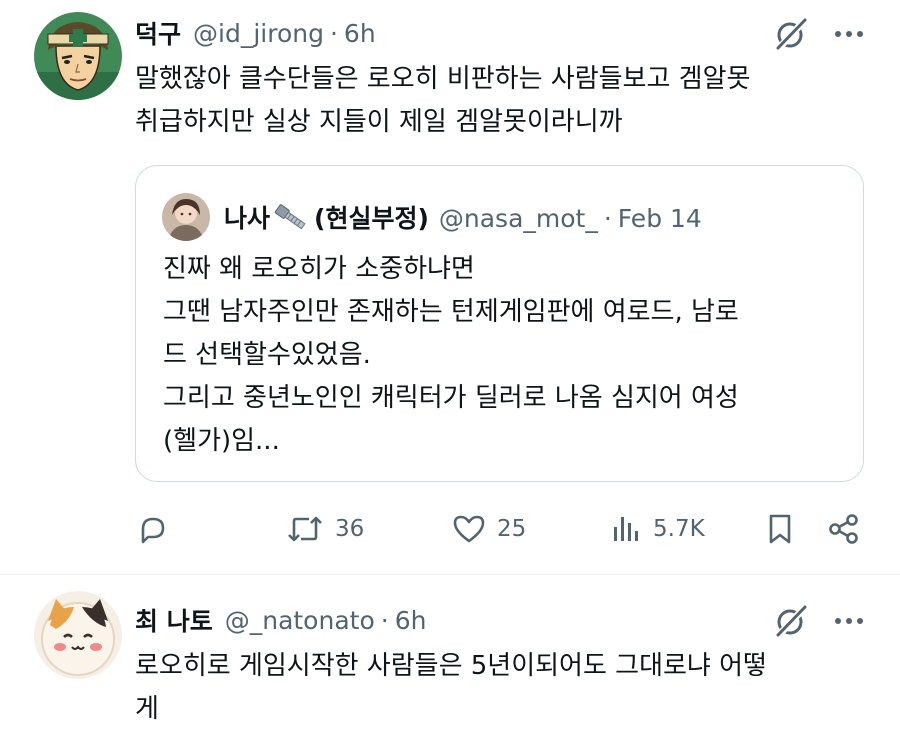  I want to click on tweet-text-line: 게, so click(147, 709).